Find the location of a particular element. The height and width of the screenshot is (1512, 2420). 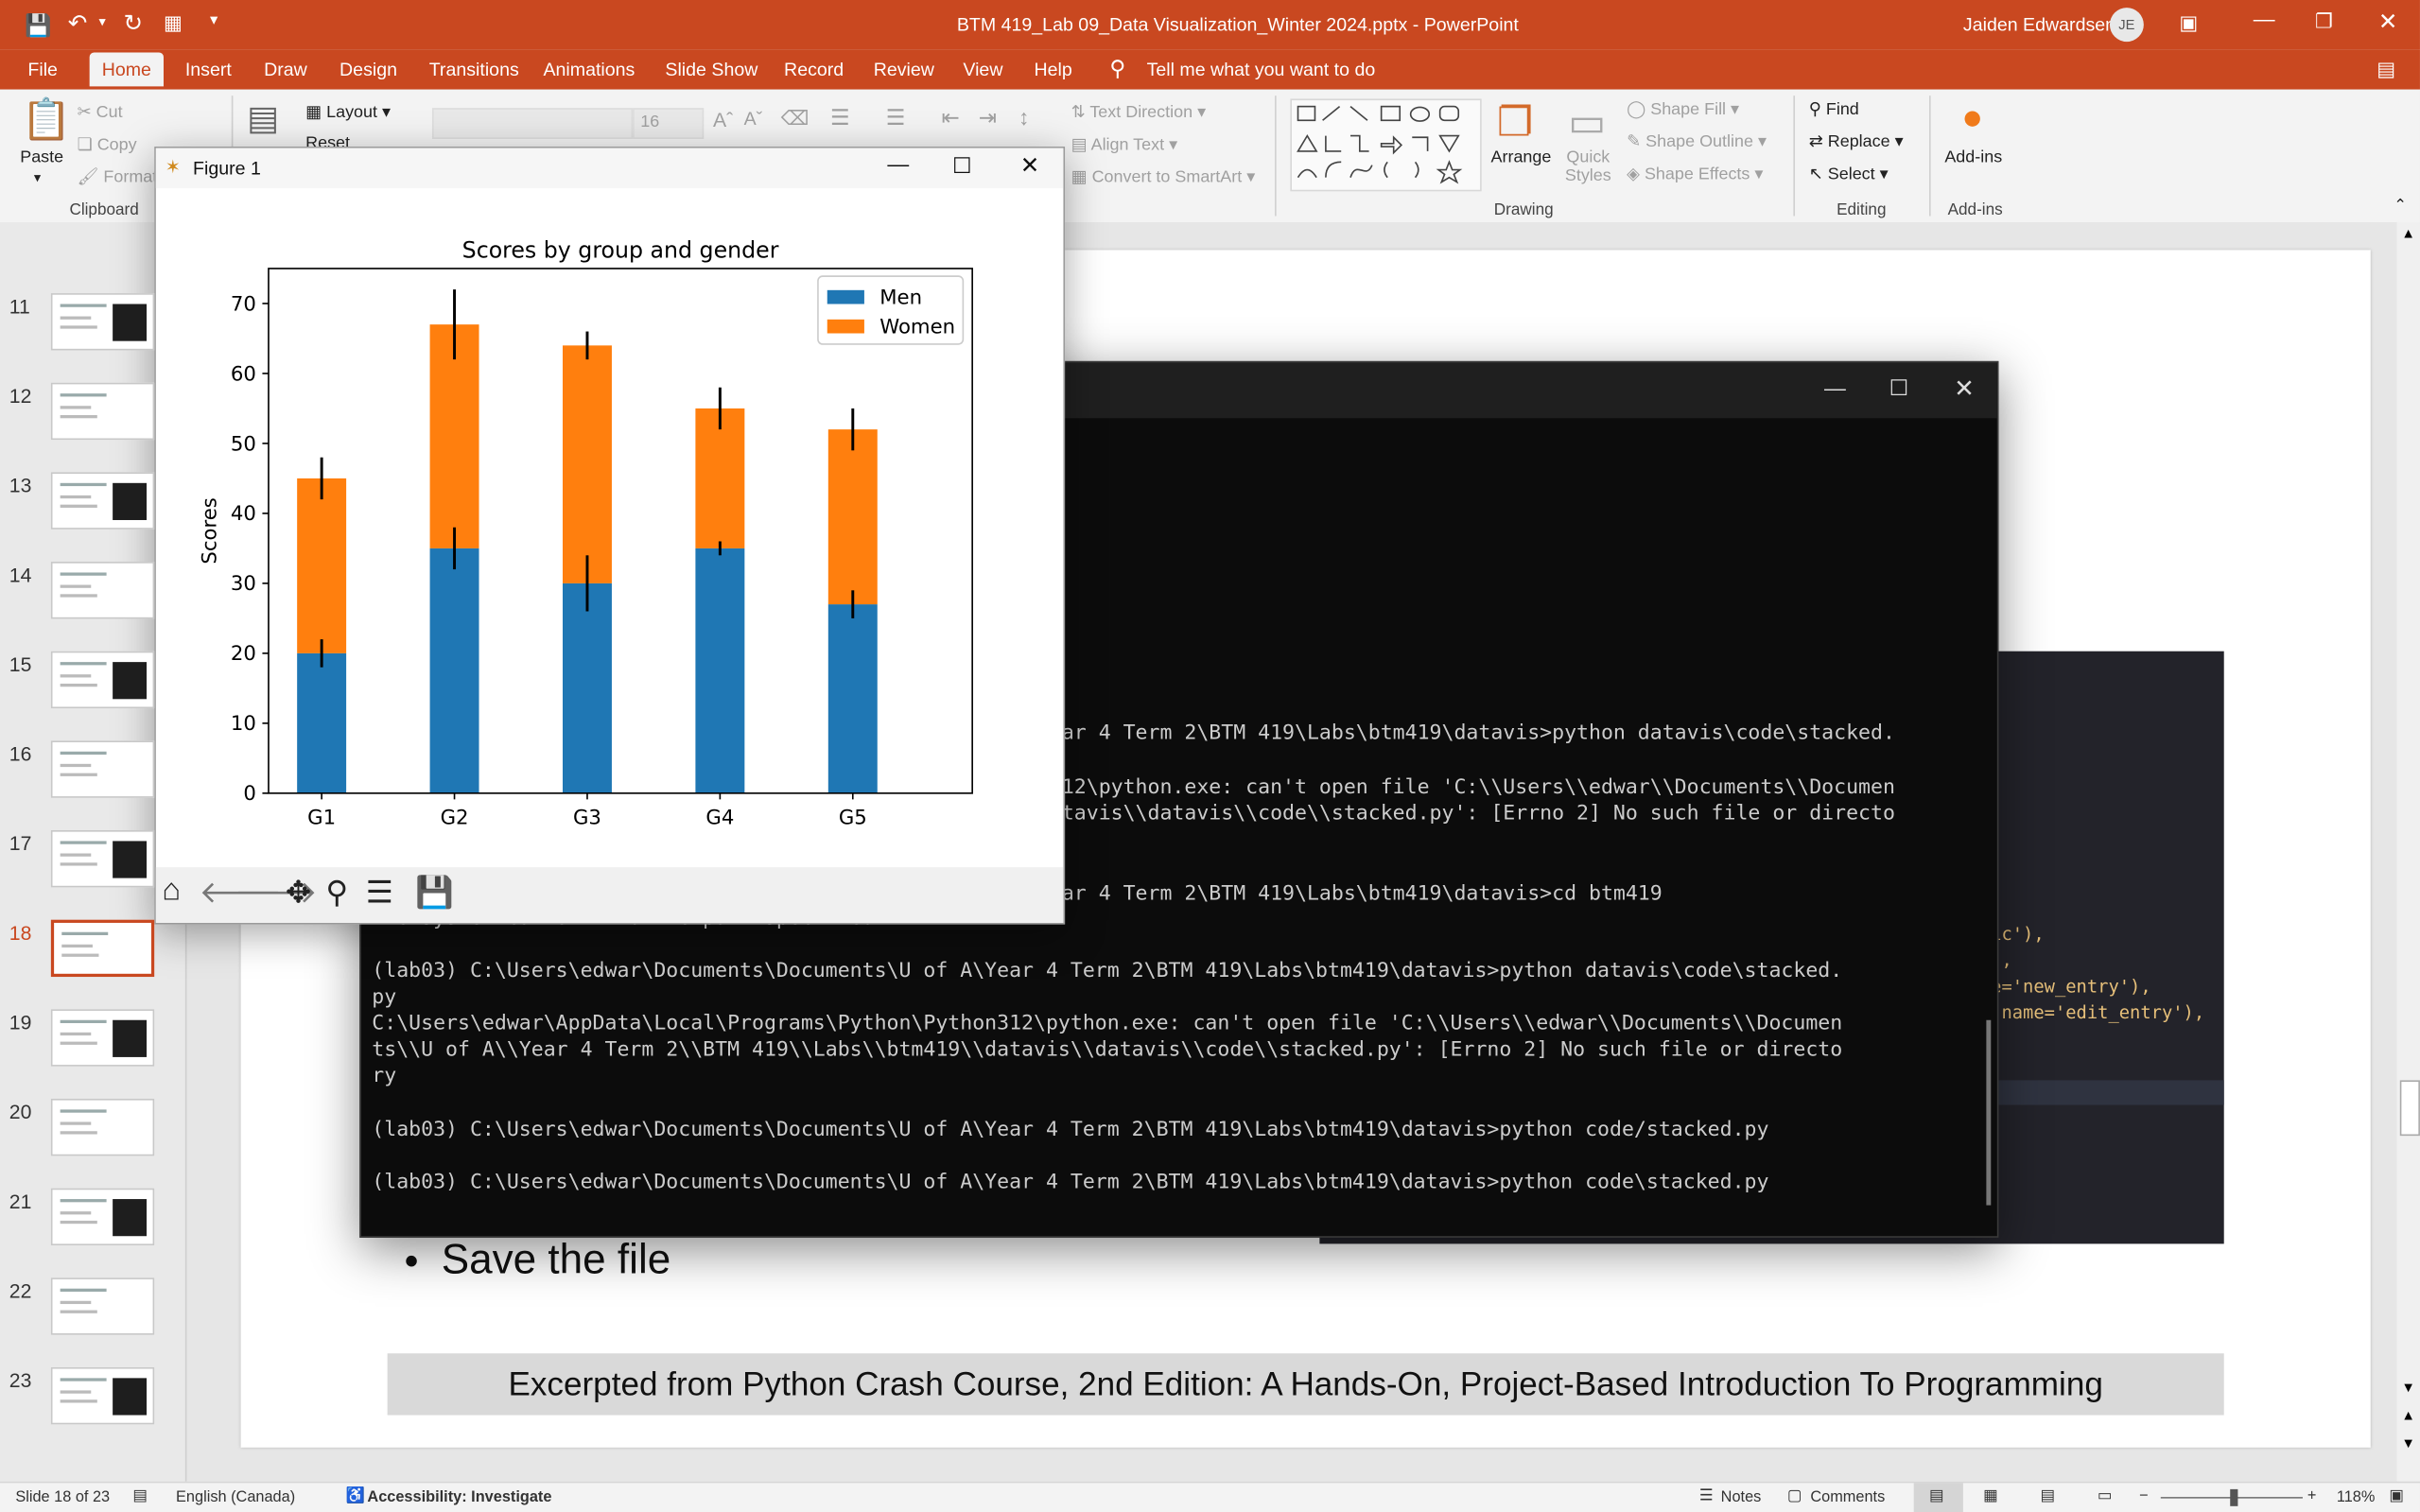

undo-icon: ↶ is located at coordinates (78, 23).